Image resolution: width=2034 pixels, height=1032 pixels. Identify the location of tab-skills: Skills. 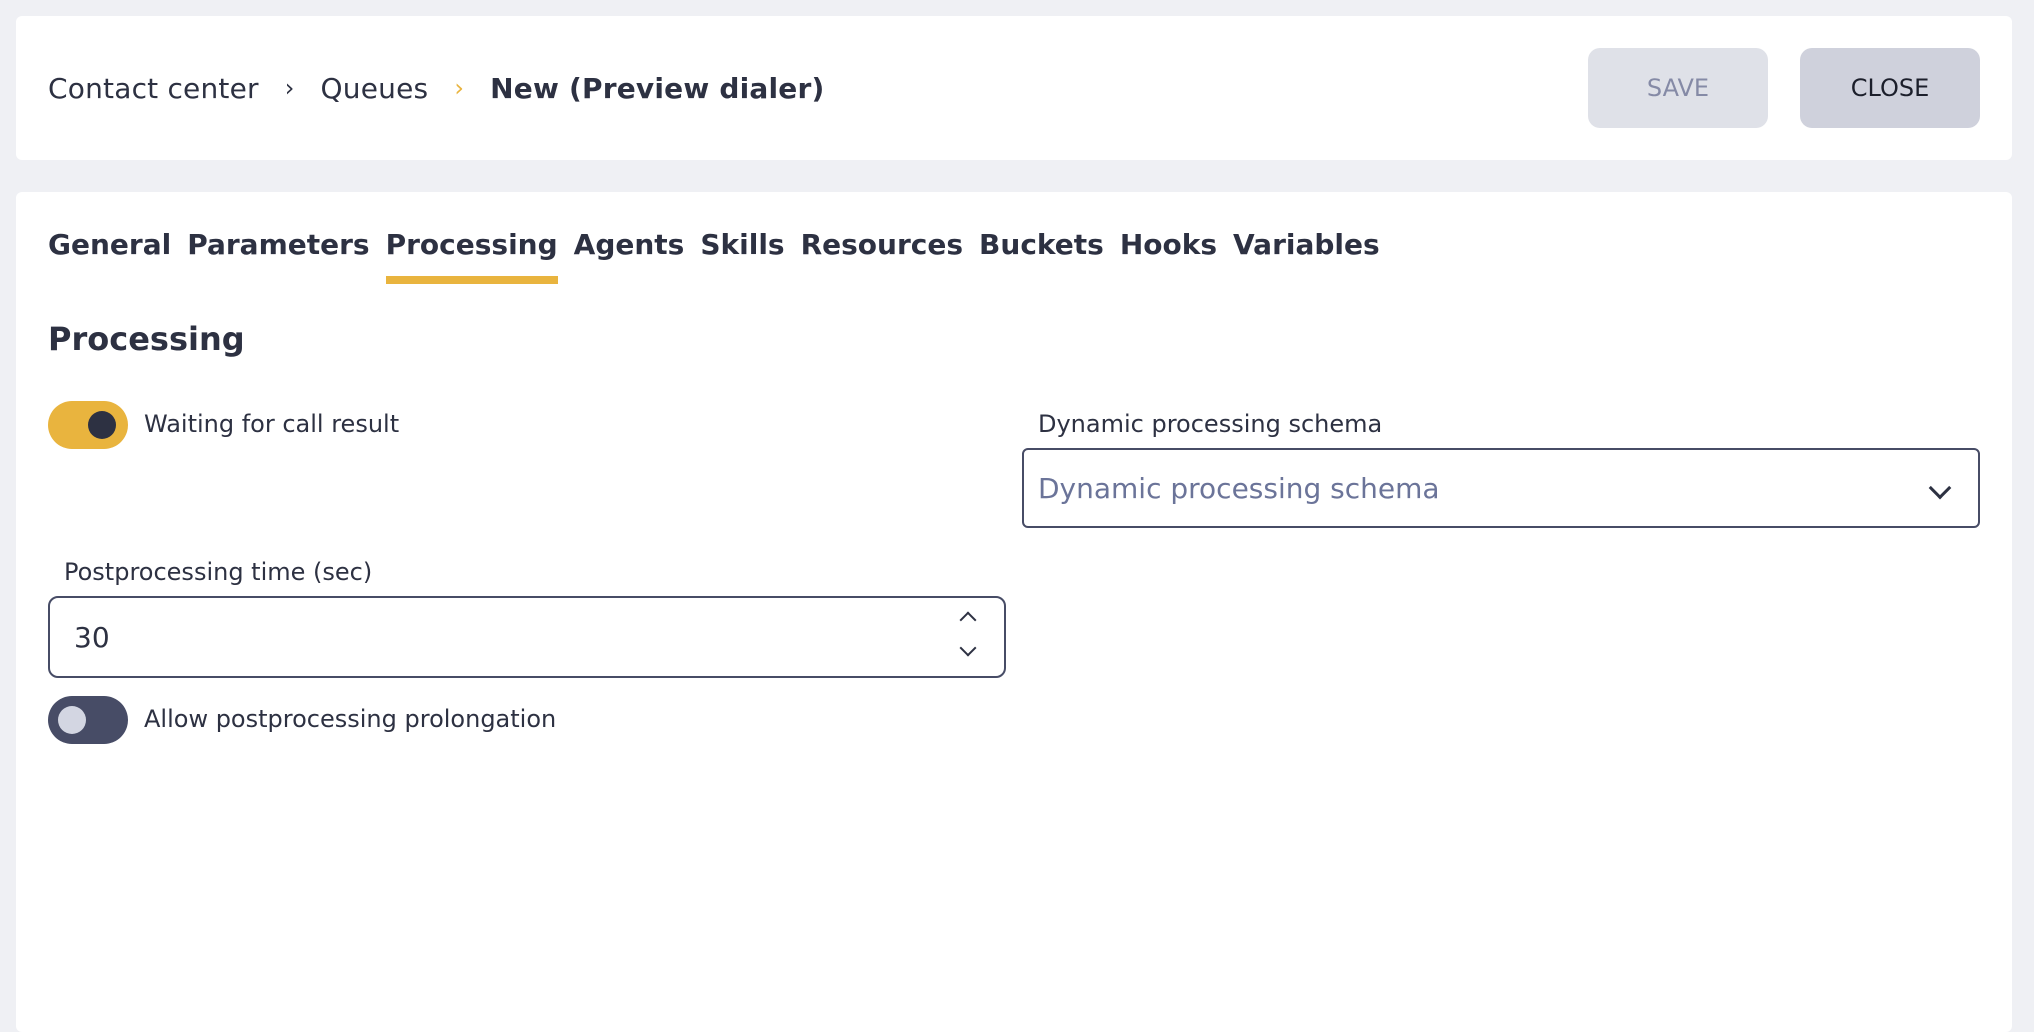
(742, 256).